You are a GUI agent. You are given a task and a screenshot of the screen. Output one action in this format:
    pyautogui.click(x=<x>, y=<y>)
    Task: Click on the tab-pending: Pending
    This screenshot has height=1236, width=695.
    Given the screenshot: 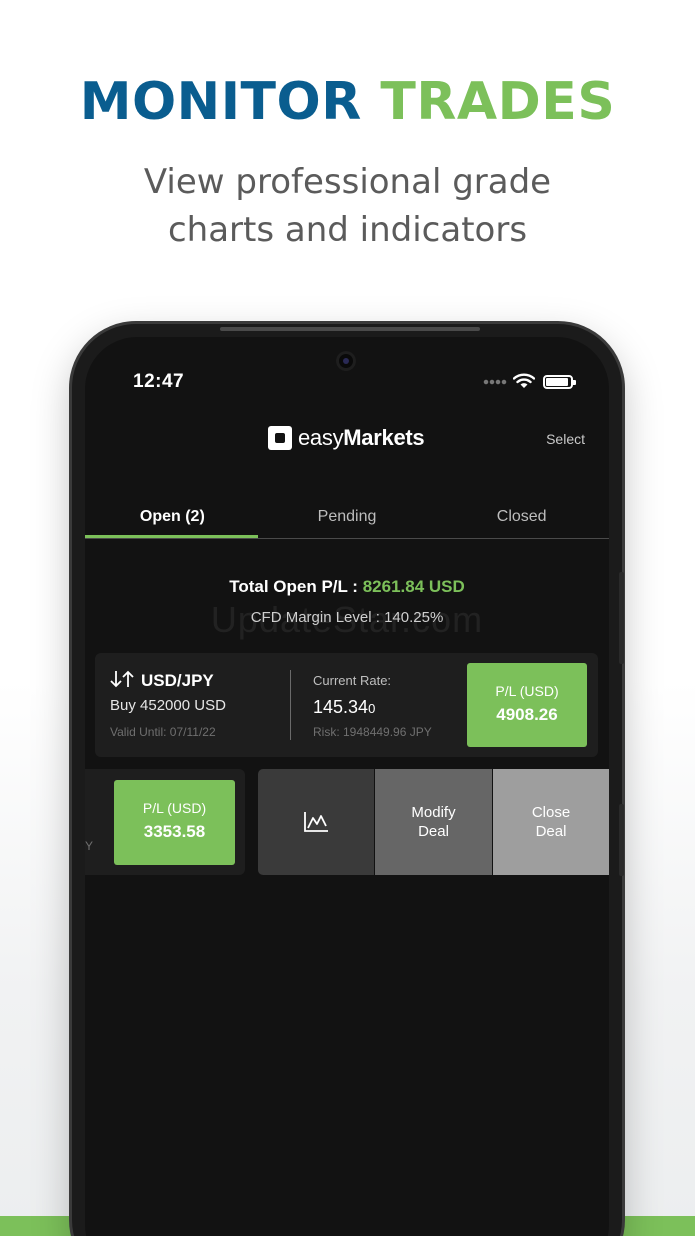 What is the action you would take?
    pyautogui.click(x=347, y=521)
    